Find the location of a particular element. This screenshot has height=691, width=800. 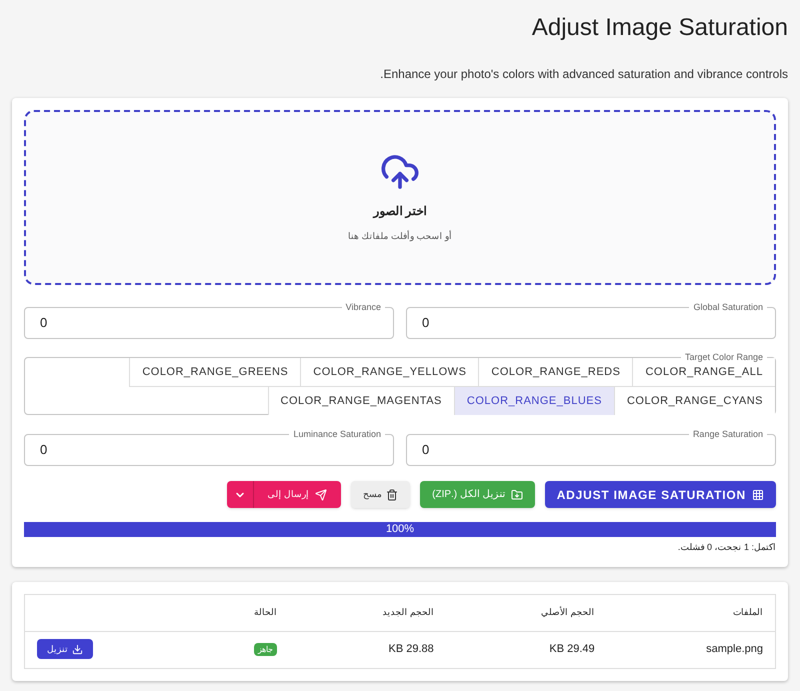

status-badge: جاهز is located at coordinates (266, 649).